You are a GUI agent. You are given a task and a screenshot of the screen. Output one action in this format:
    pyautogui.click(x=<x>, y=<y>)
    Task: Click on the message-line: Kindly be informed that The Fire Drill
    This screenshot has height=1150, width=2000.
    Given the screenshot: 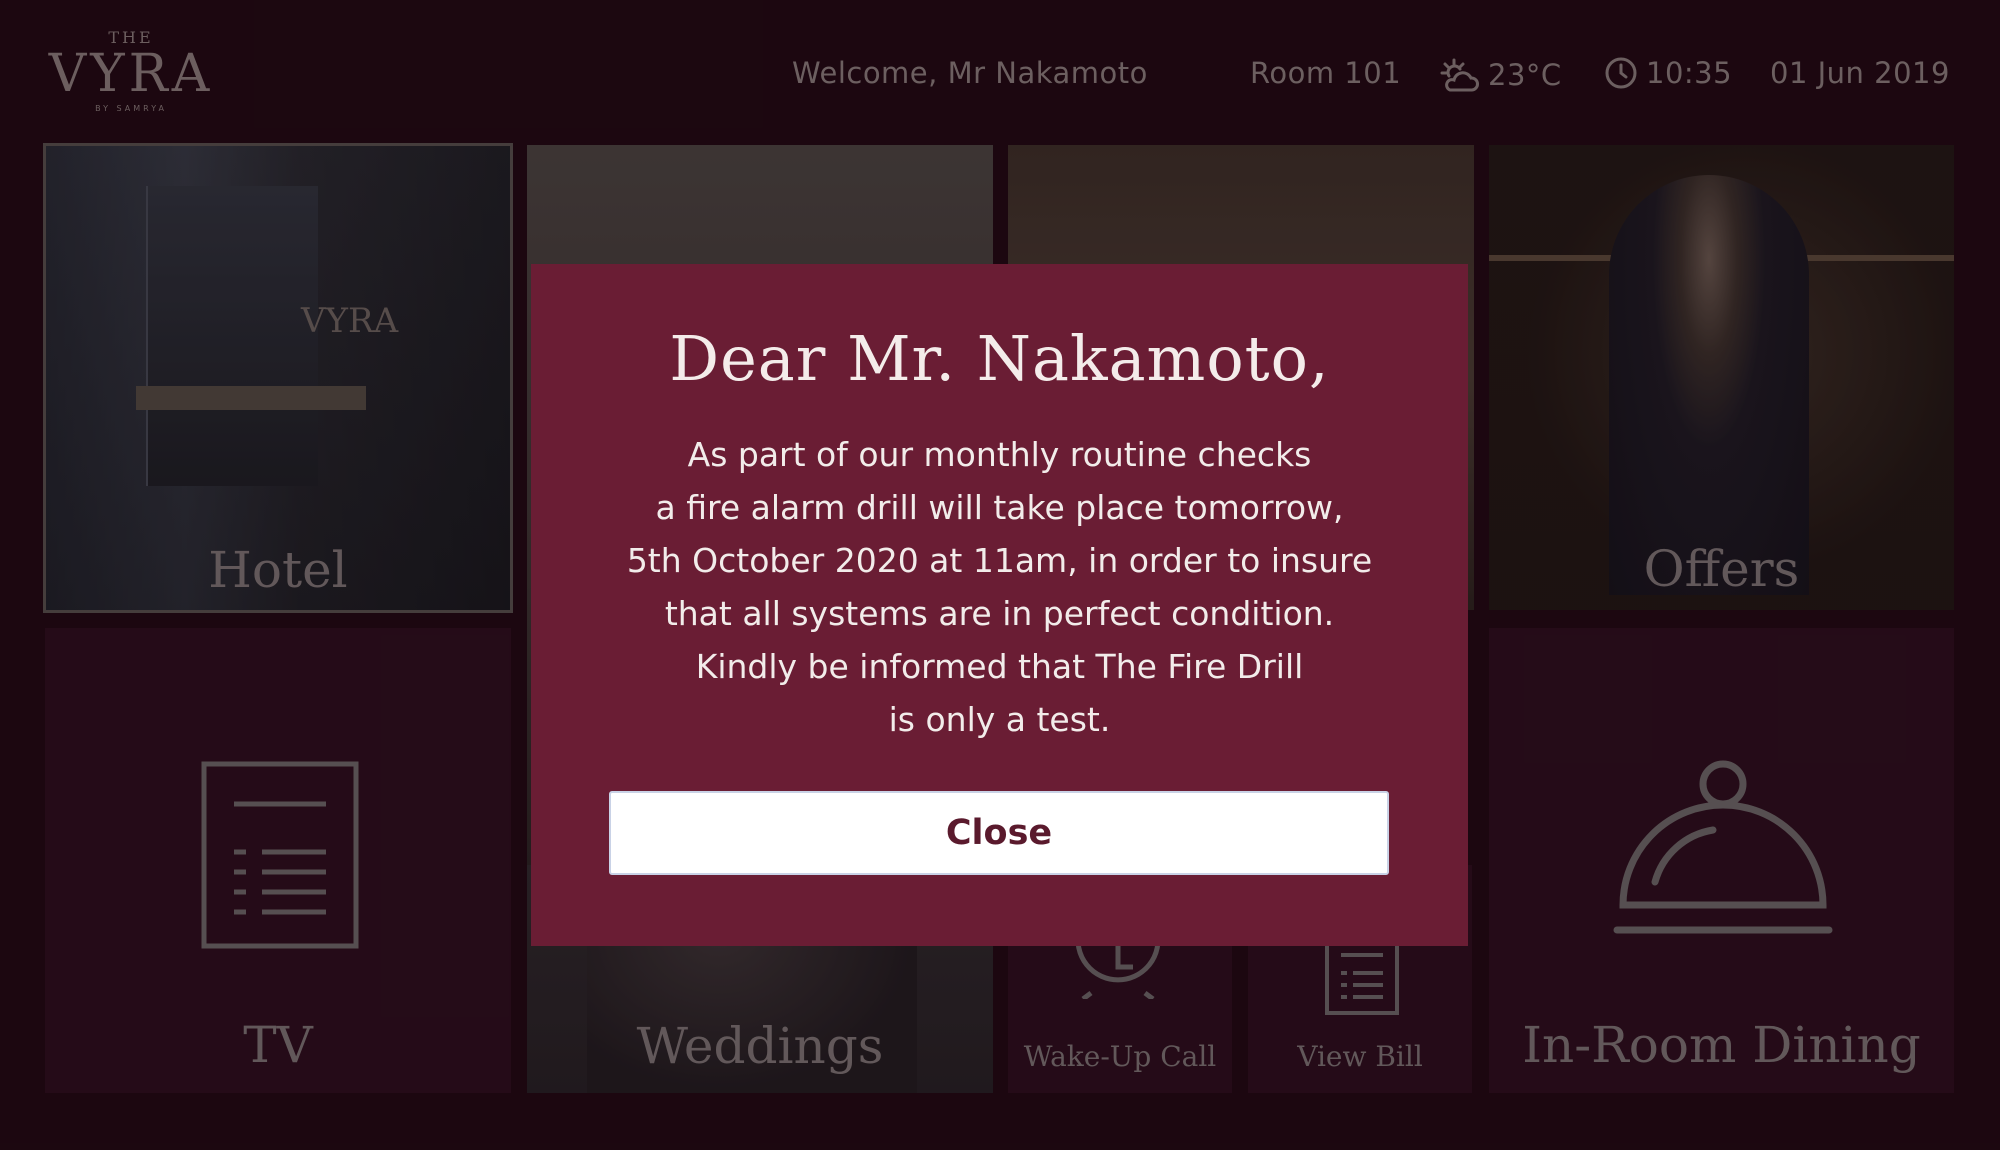 What is the action you would take?
    pyautogui.click(x=999, y=666)
    